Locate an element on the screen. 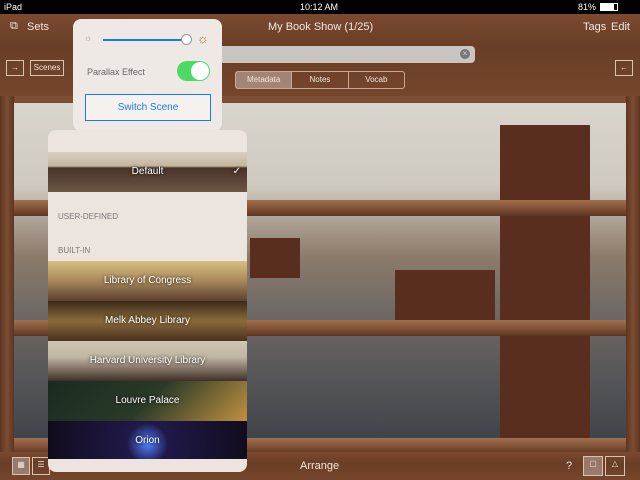 This screenshot has height=480, width=640. scene-item-orion: Orion is located at coordinates (147, 440).